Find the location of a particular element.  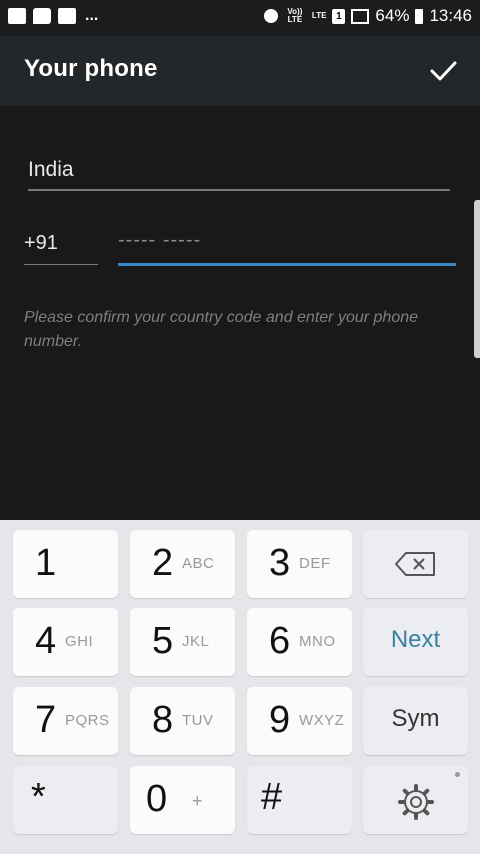

country-code-underline is located at coordinates (61, 264).